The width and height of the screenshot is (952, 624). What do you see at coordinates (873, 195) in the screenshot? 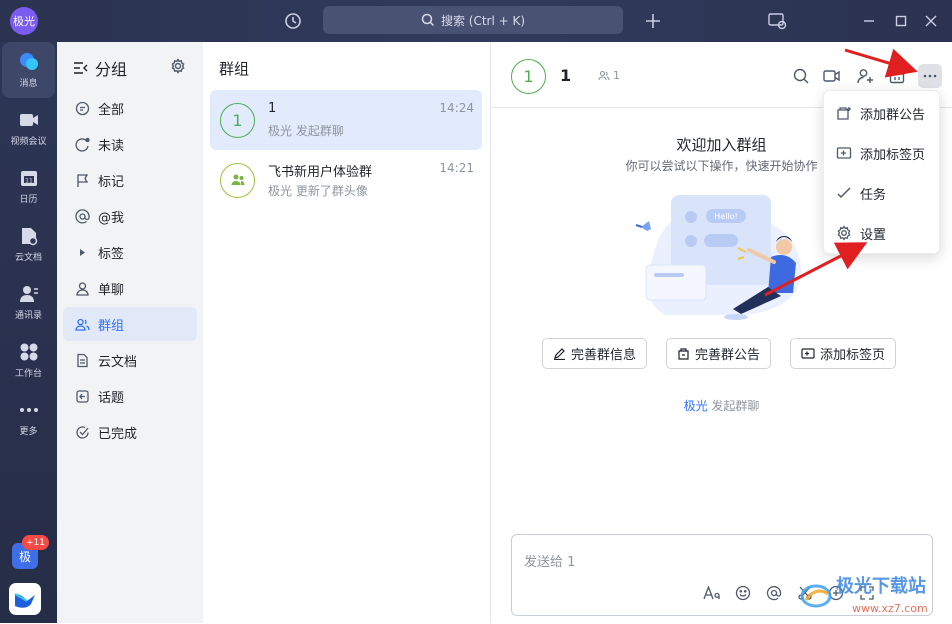
I see `menu-label: 任务` at bounding box center [873, 195].